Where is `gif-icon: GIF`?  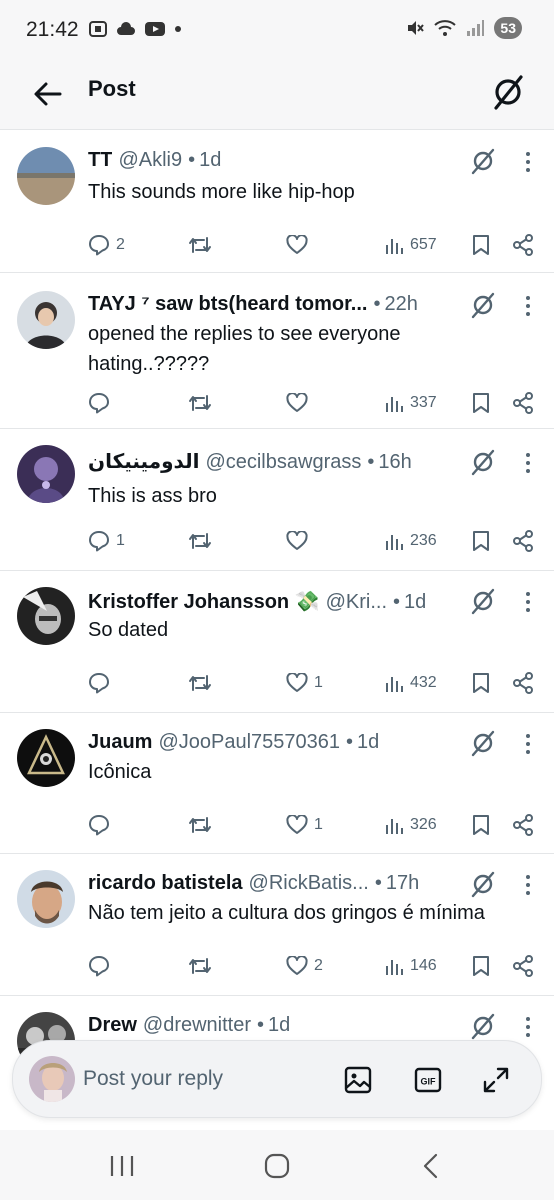
gif-icon: GIF is located at coordinates (428, 1080).